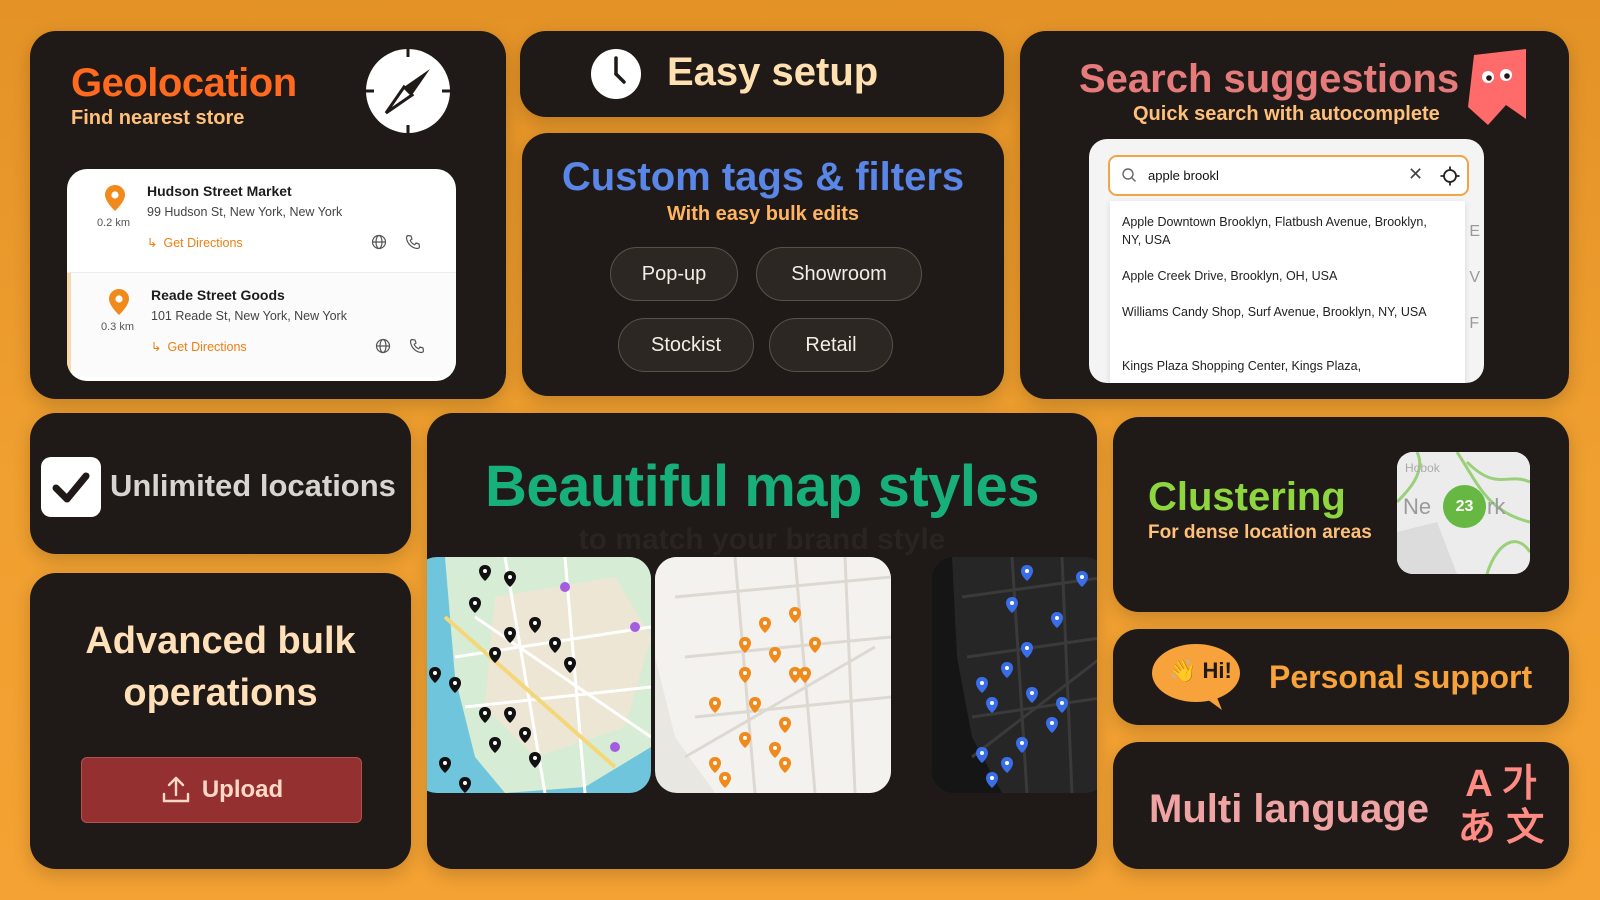  What do you see at coordinates (762, 486) in the screenshot?
I see `map-styles-title: Beautiful map styles` at bounding box center [762, 486].